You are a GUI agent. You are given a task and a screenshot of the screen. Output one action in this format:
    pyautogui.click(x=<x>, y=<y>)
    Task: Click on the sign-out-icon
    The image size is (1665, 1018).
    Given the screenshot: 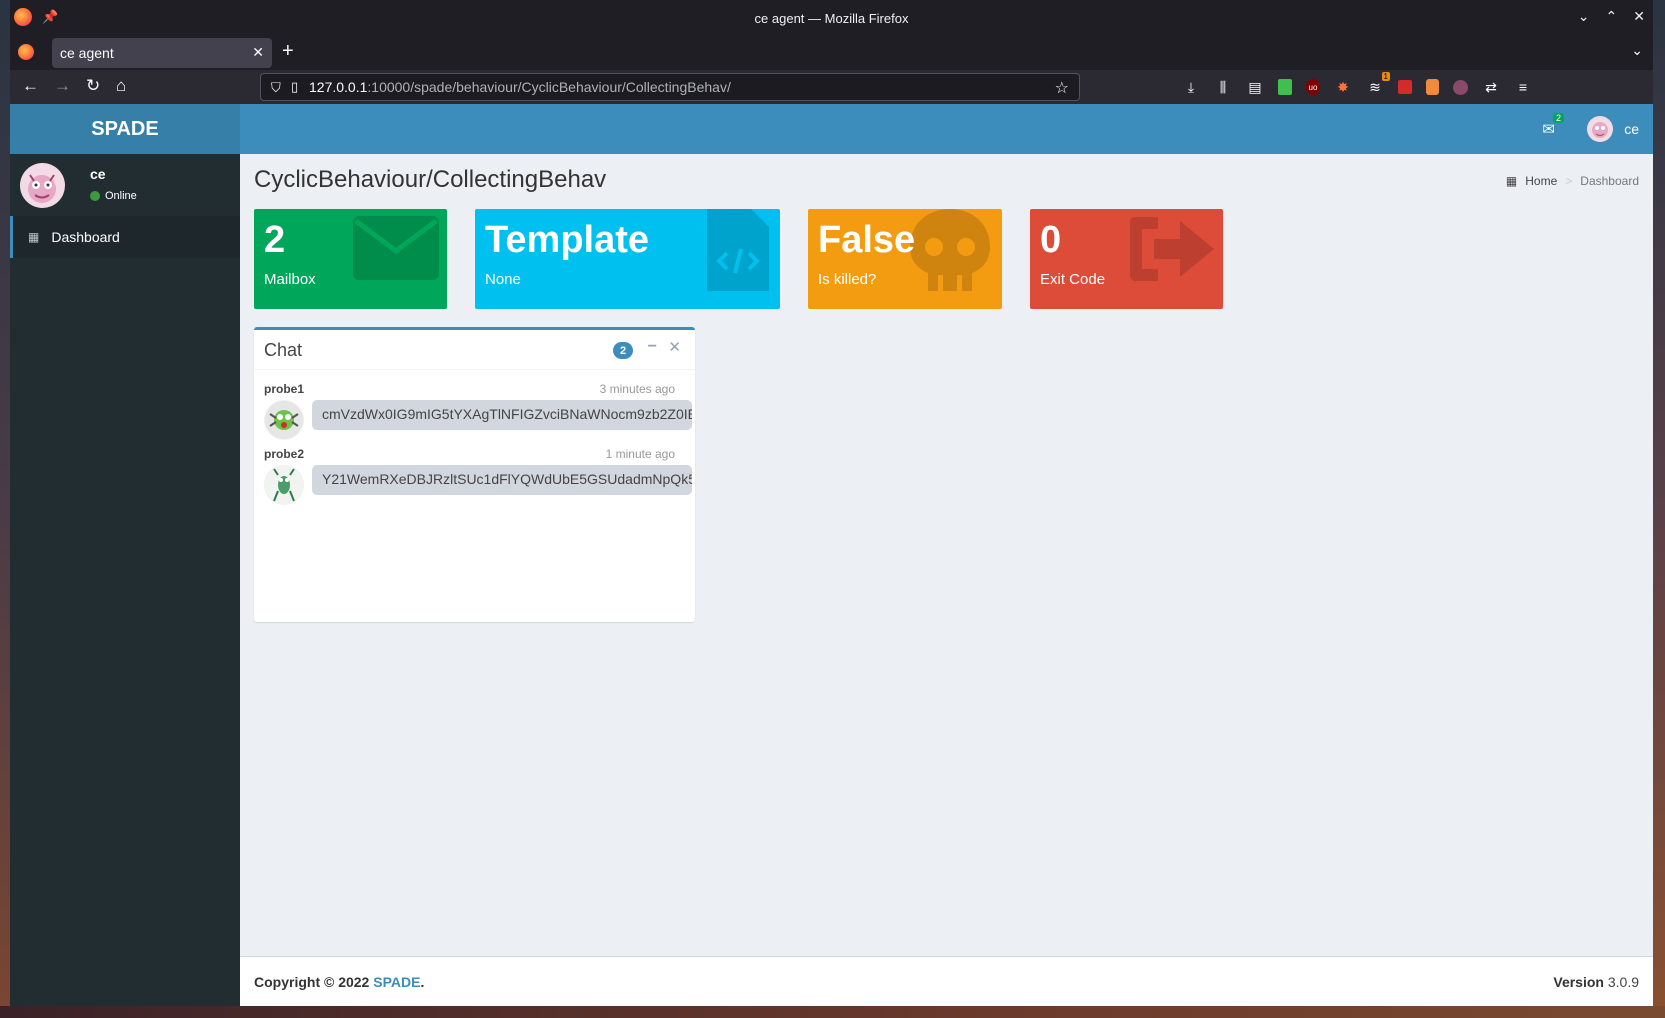 What is the action you would take?
    pyautogui.click(x=1172, y=249)
    